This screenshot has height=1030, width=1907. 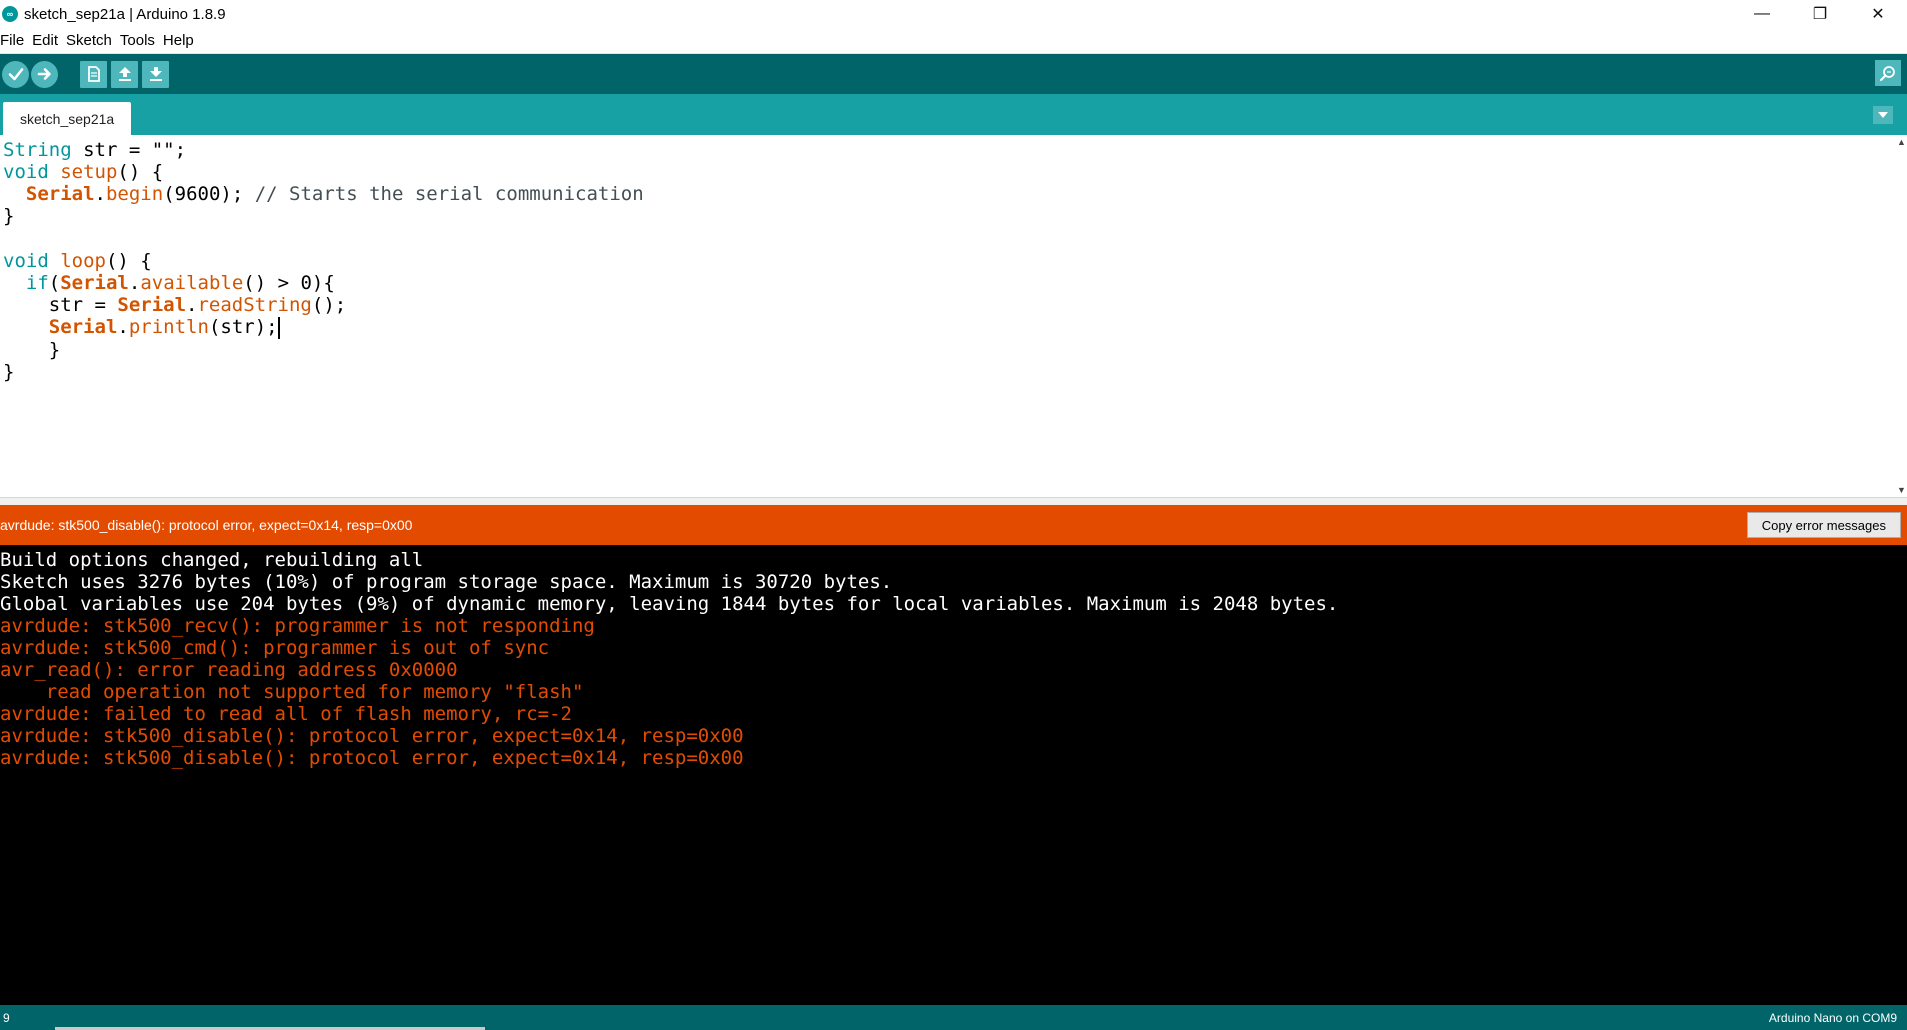 I want to click on maximize-button: ❐, so click(x=1820, y=14).